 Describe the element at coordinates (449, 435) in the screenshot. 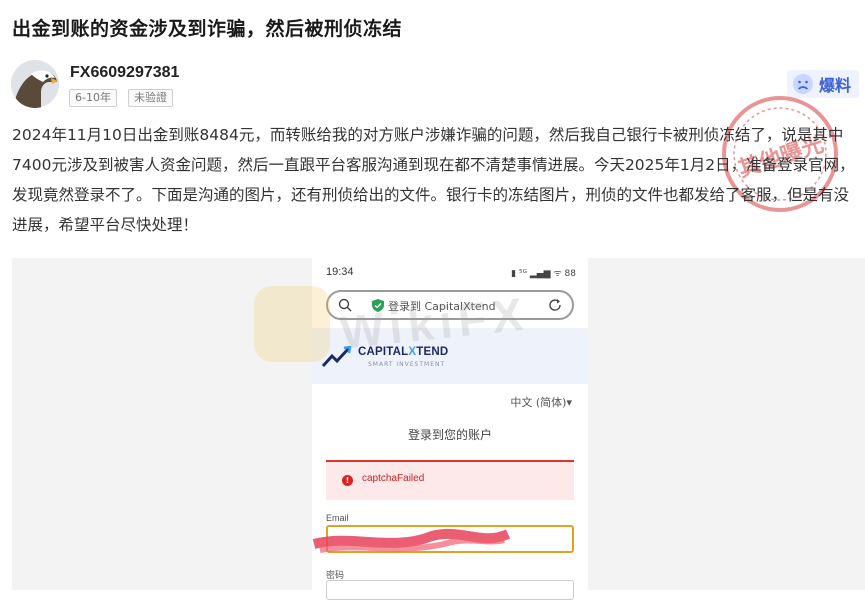

I see `login-title: 登录到您的账户` at that location.